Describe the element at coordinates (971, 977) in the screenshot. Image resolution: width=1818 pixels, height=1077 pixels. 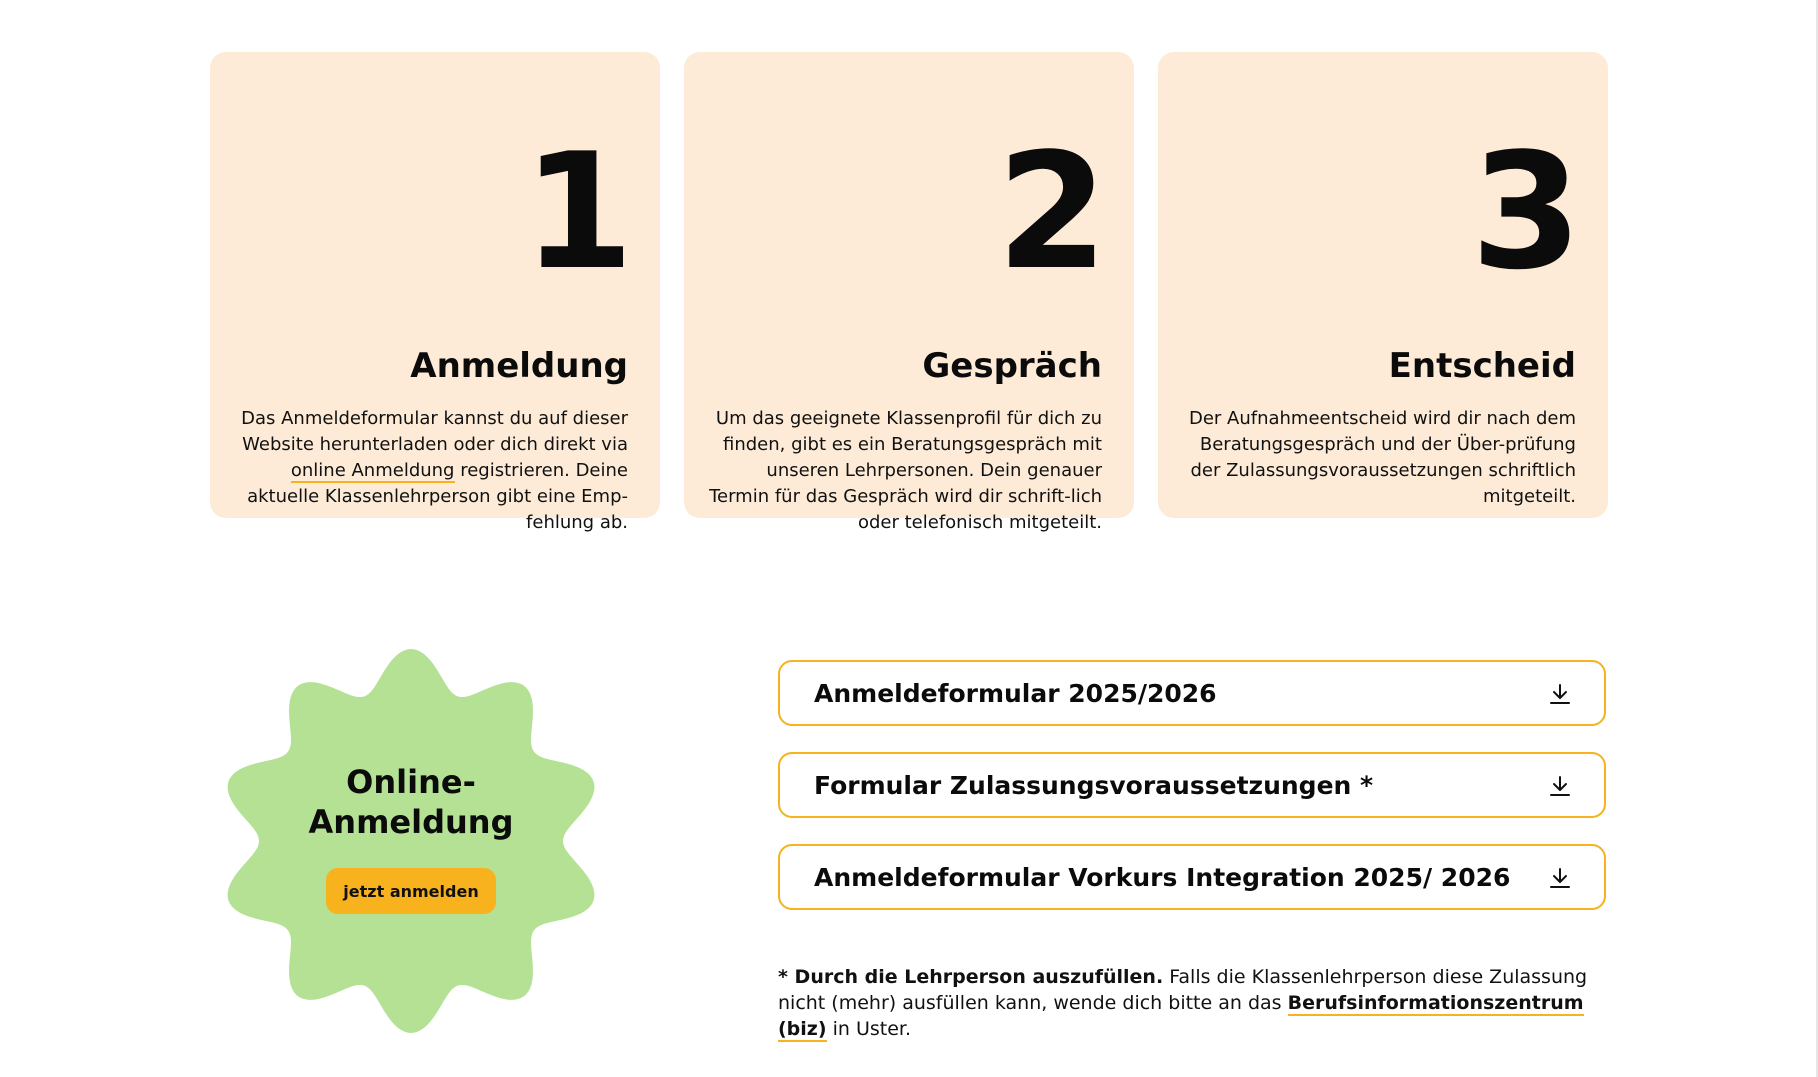
I see `footnote-strong: * Durch die Lehrperson auszufüllen.` at that location.